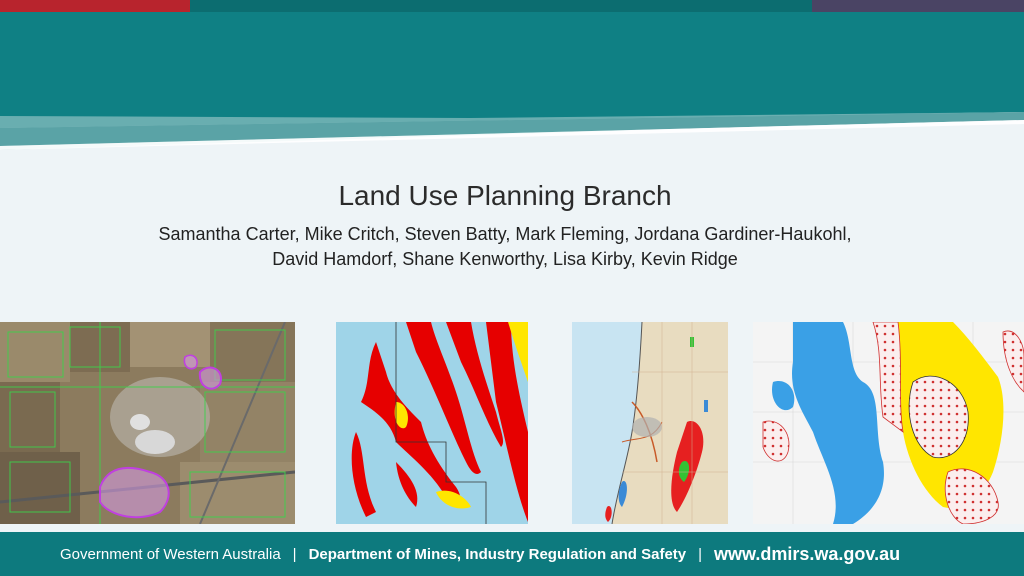  Describe the element at coordinates (147, 423) in the screenshot. I see `aerial-land-parcels-map` at that location.